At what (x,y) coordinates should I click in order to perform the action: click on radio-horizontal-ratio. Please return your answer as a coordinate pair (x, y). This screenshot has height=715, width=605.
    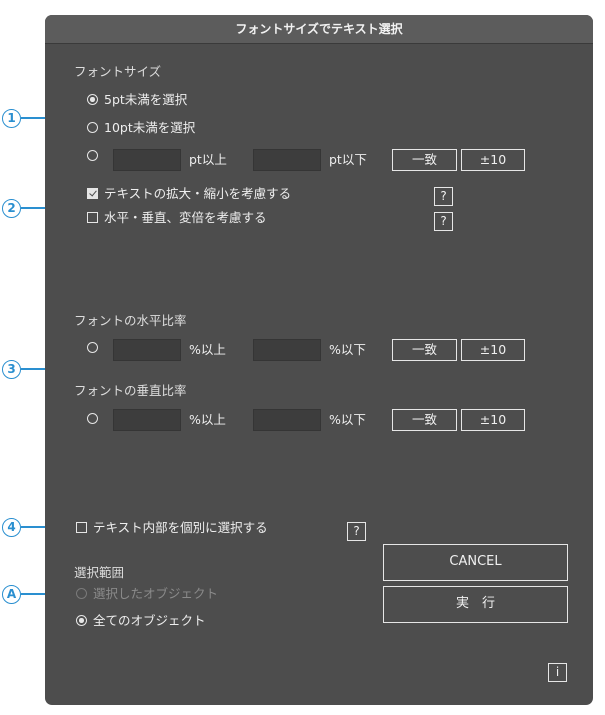
    Looking at the image, I should click on (92, 347).